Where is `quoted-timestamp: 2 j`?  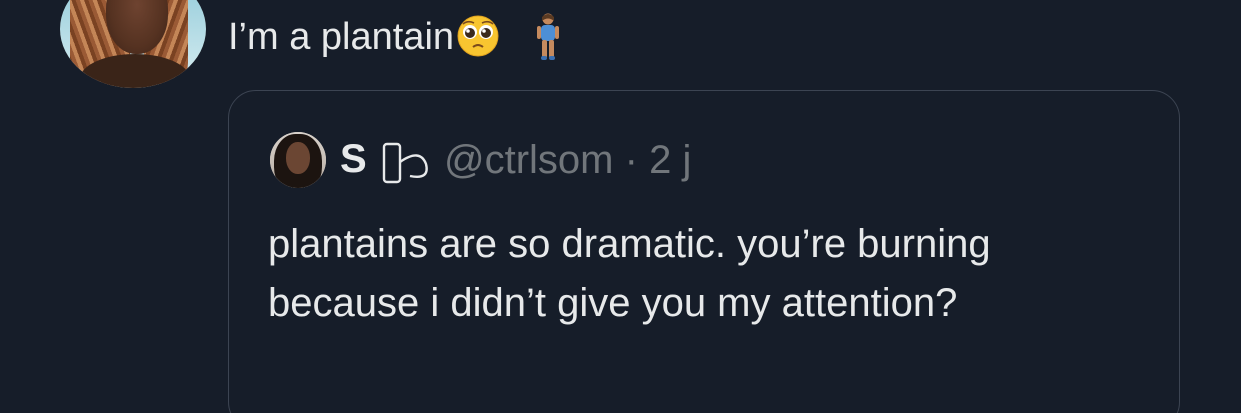 quoted-timestamp: 2 j is located at coordinates (670, 160).